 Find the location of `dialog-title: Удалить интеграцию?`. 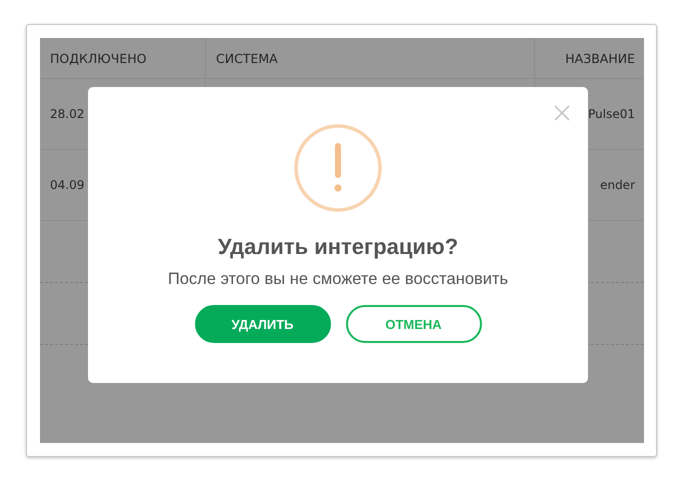

dialog-title: Удалить интеграцию? is located at coordinates (338, 247).